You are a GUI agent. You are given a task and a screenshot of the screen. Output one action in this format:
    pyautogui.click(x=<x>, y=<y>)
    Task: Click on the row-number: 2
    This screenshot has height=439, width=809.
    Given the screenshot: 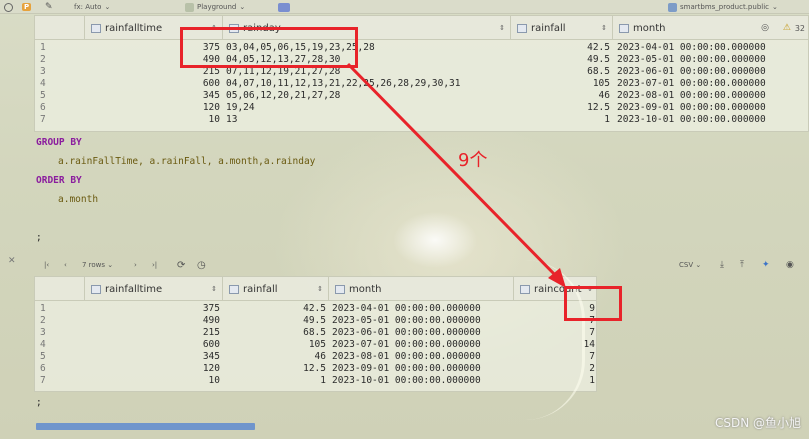 What is the action you would take?
    pyautogui.click(x=43, y=320)
    